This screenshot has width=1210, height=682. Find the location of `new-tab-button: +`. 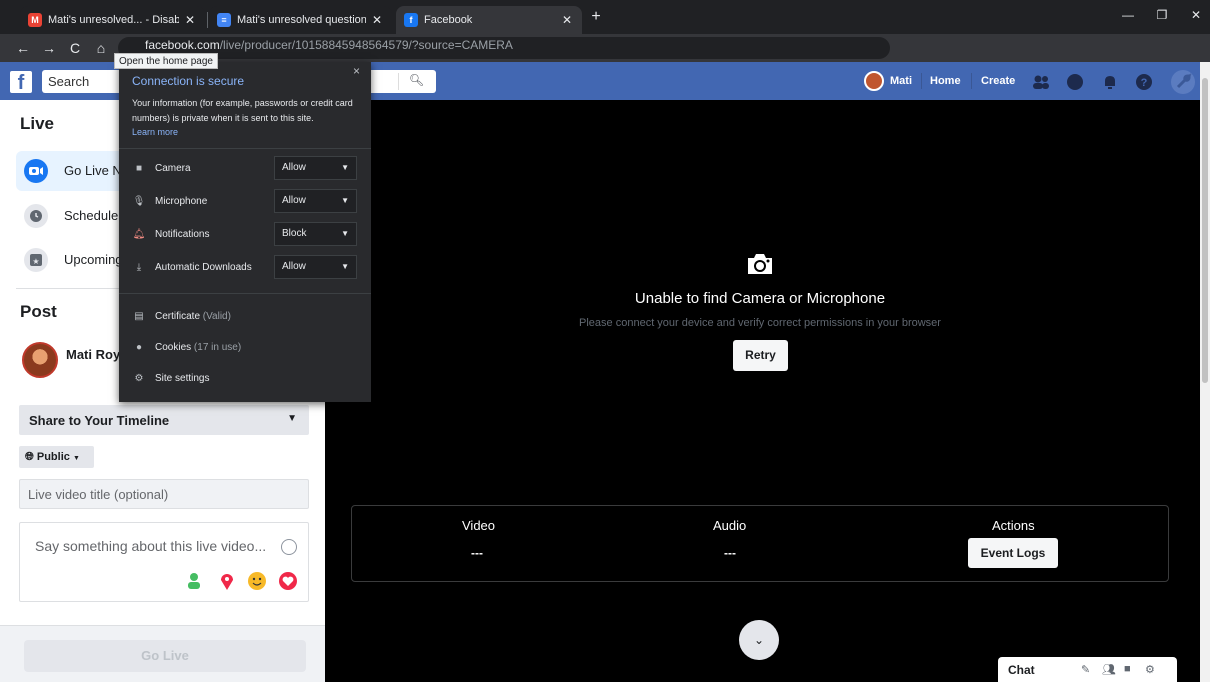

new-tab-button: + is located at coordinates (596, 17).